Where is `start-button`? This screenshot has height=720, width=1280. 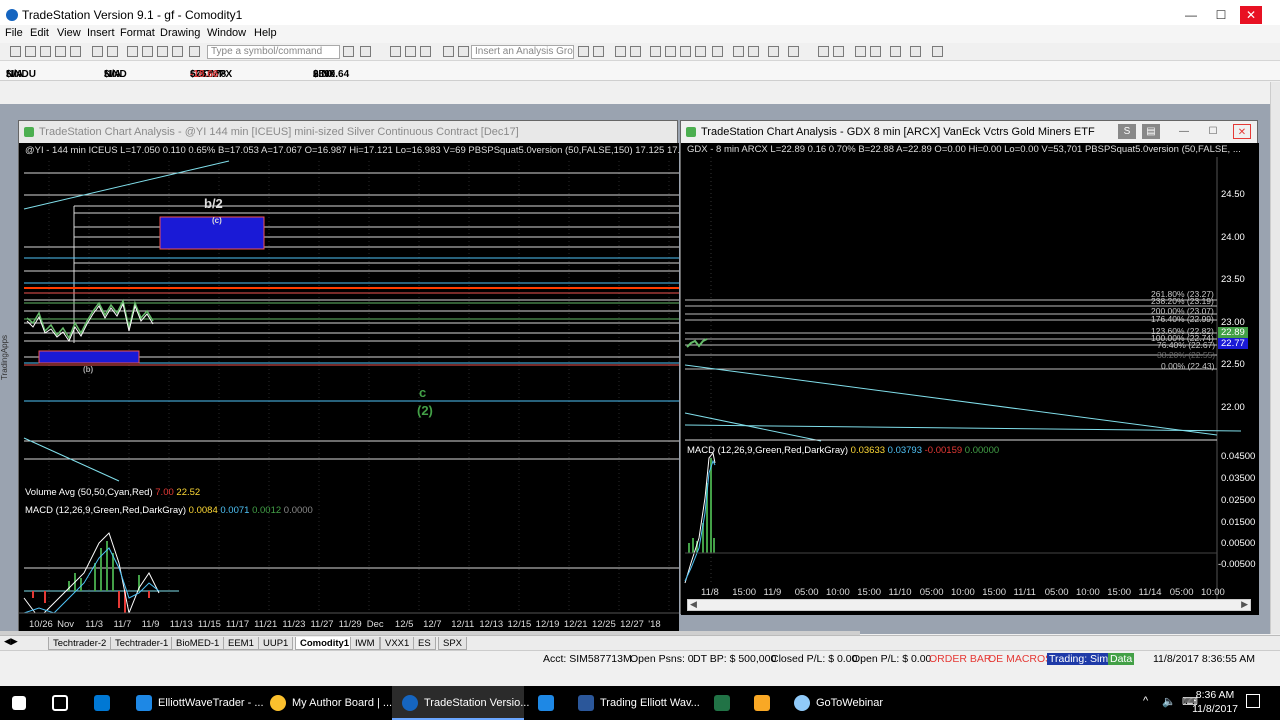 start-button is located at coordinates (20, 703).